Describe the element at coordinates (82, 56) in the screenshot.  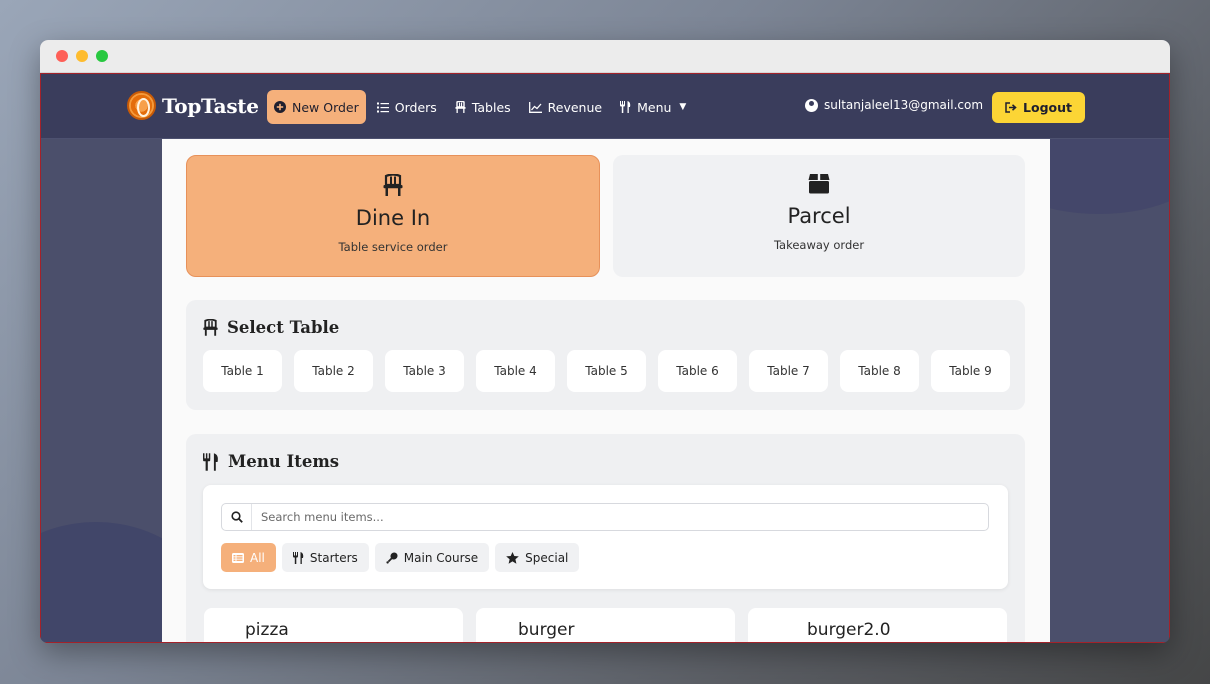
I see `minimize-window-button` at that location.